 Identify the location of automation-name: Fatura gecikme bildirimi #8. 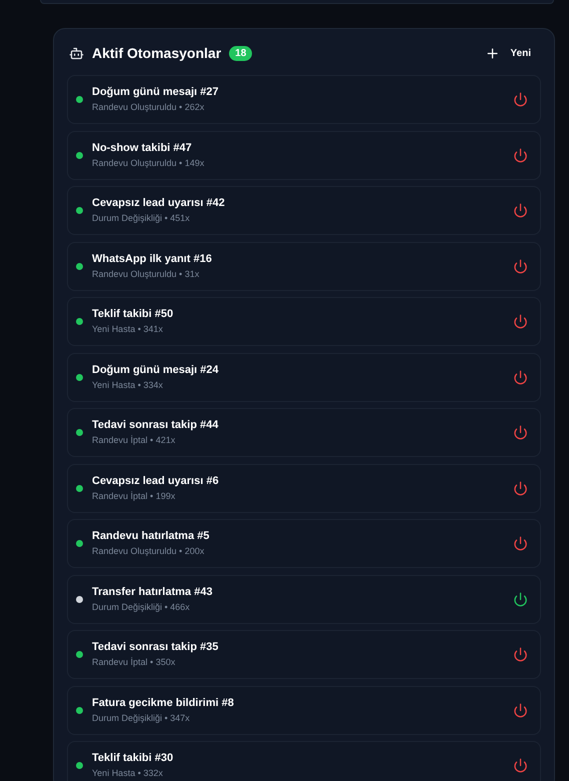
(163, 703).